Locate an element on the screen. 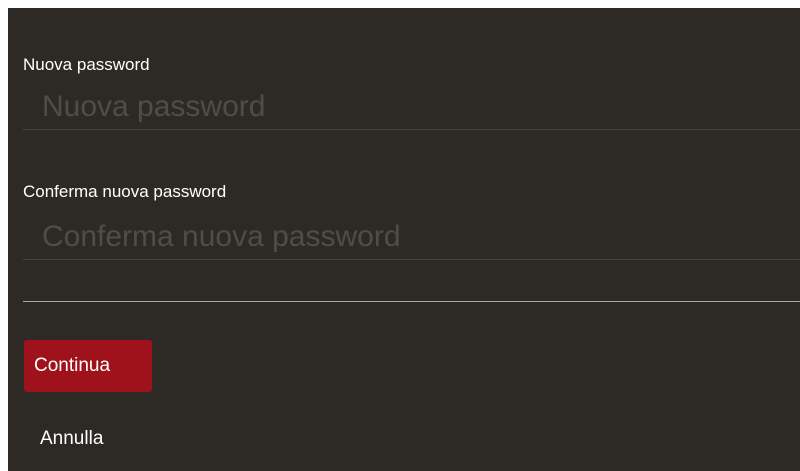 The height and width of the screenshot is (471, 800). confirm-password-label: Conferma nuova password is located at coordinates (125, 191).